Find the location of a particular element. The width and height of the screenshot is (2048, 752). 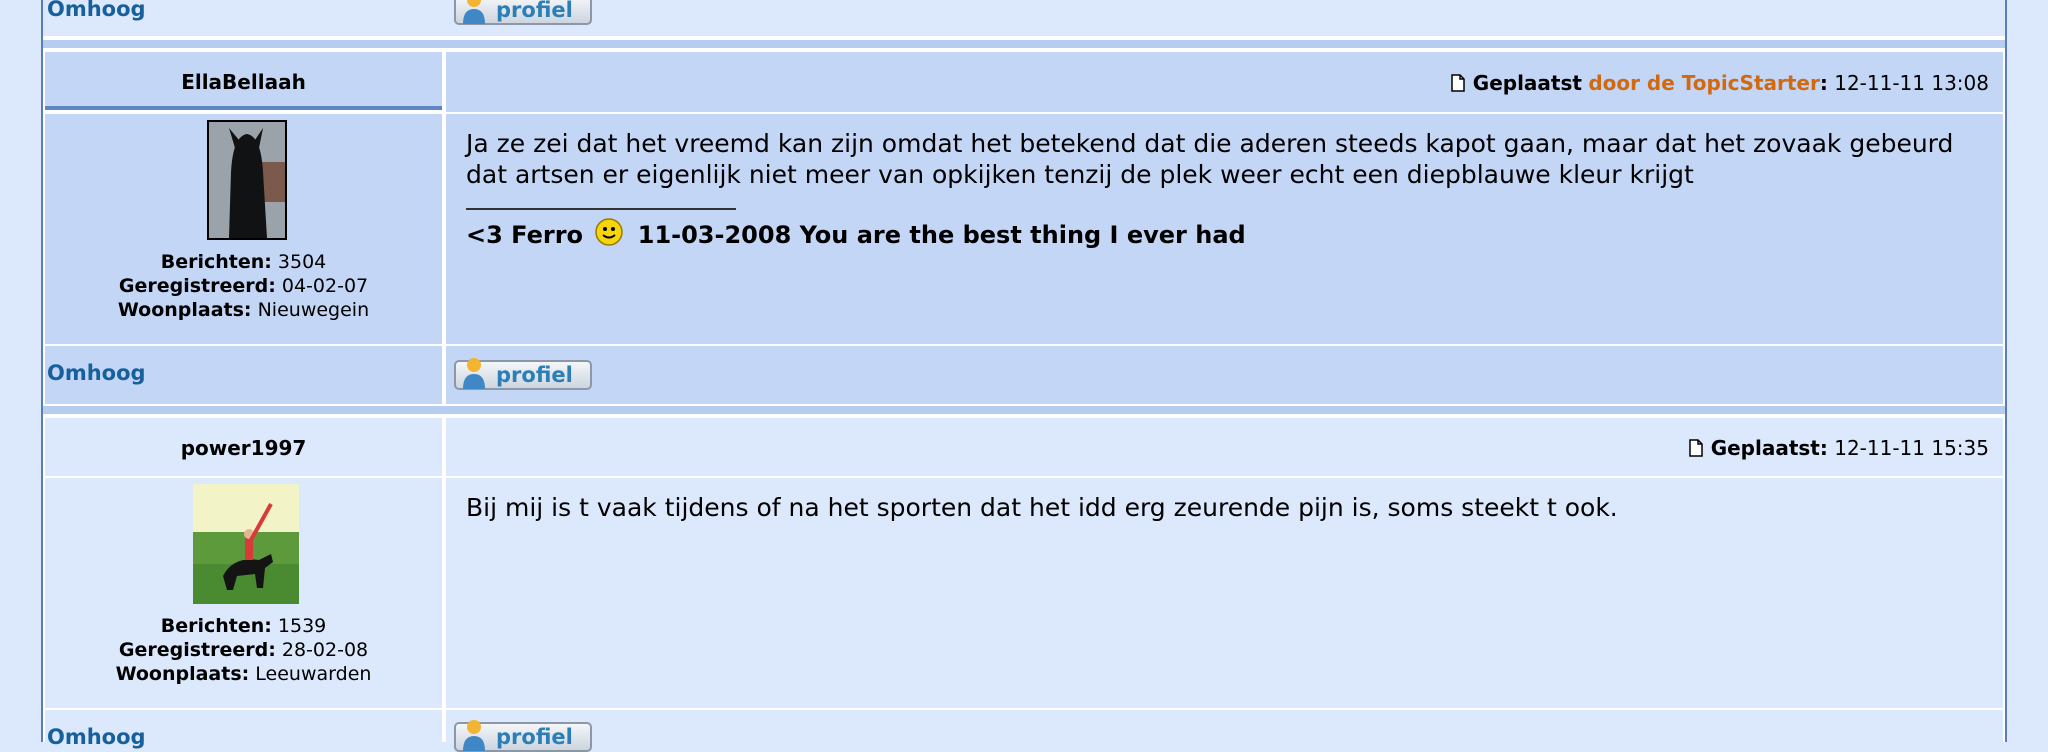

posted-label: Geplaatst: is located at coordinates (1769, 448).